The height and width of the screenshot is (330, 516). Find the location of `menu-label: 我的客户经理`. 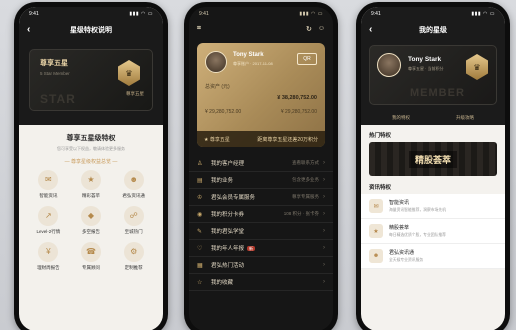

menu-label: 我的客户经理 is located at coordinates (228, 164).